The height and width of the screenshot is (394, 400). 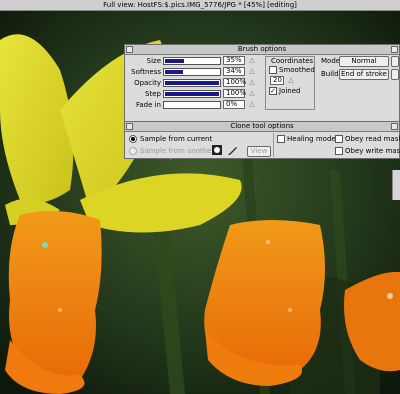 What do you see at coordinates (339, 139) in the screenshot?
I see `obey-read-mask-checkbox` at bounding box center [339, 139].